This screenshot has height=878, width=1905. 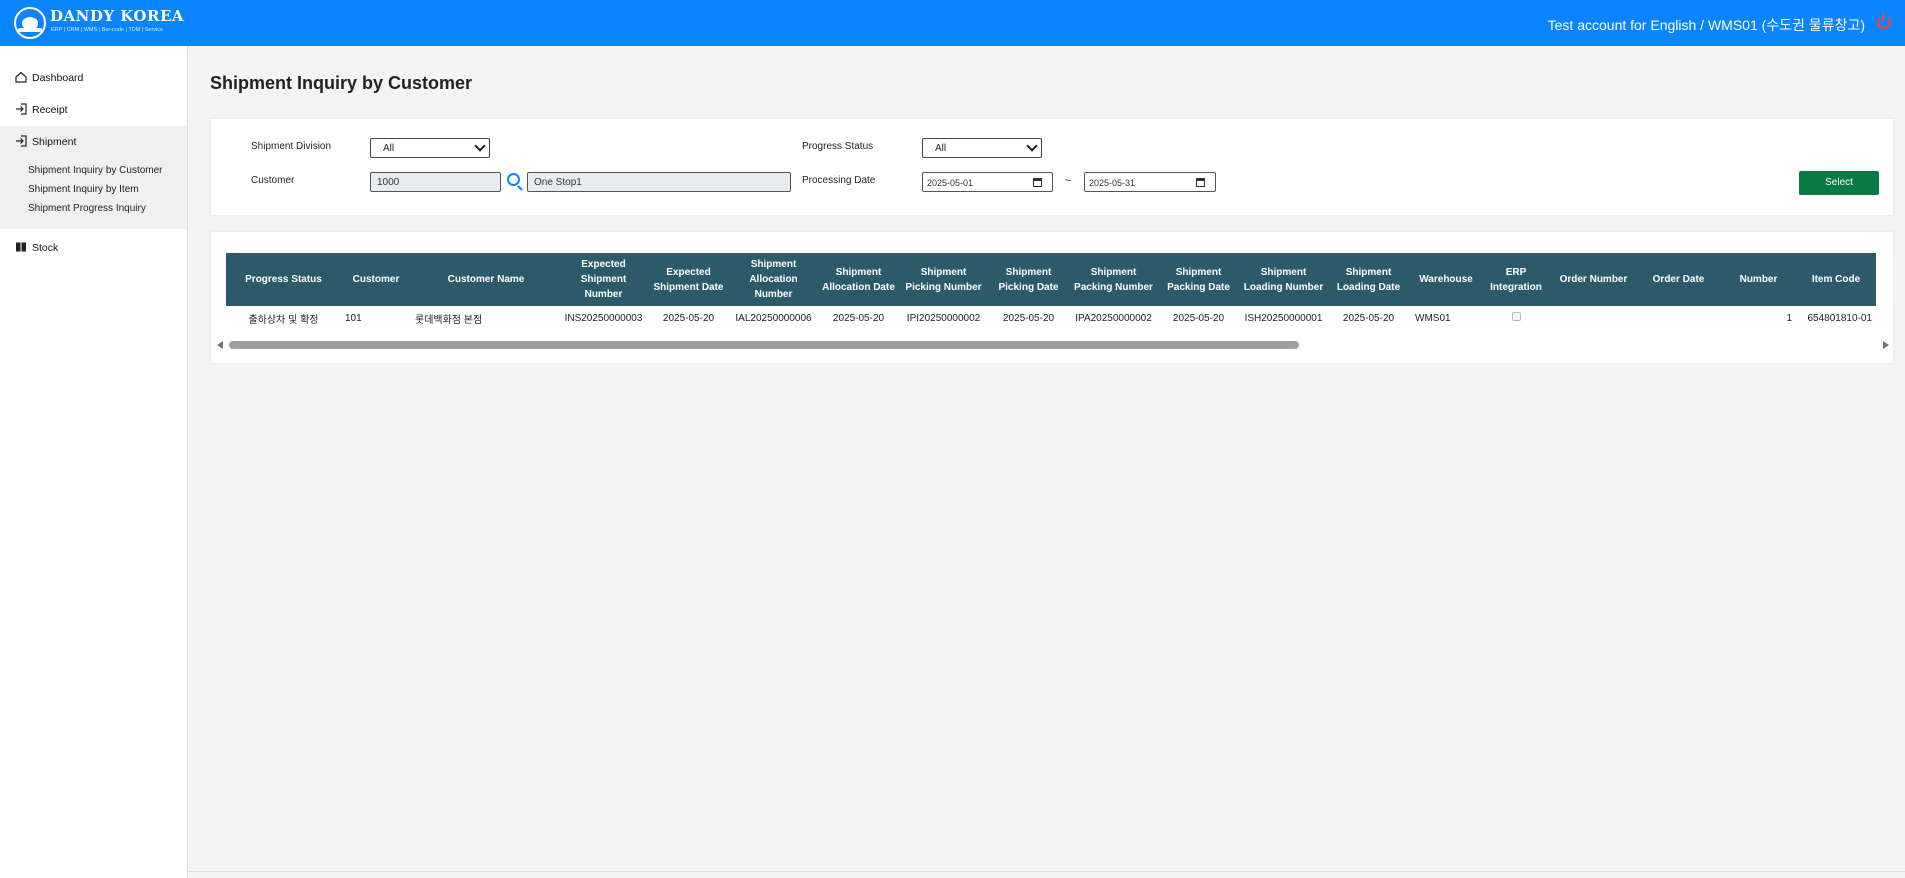 I want to click on column-header: Shipment Allocation Date, so click(x=858, y=279).